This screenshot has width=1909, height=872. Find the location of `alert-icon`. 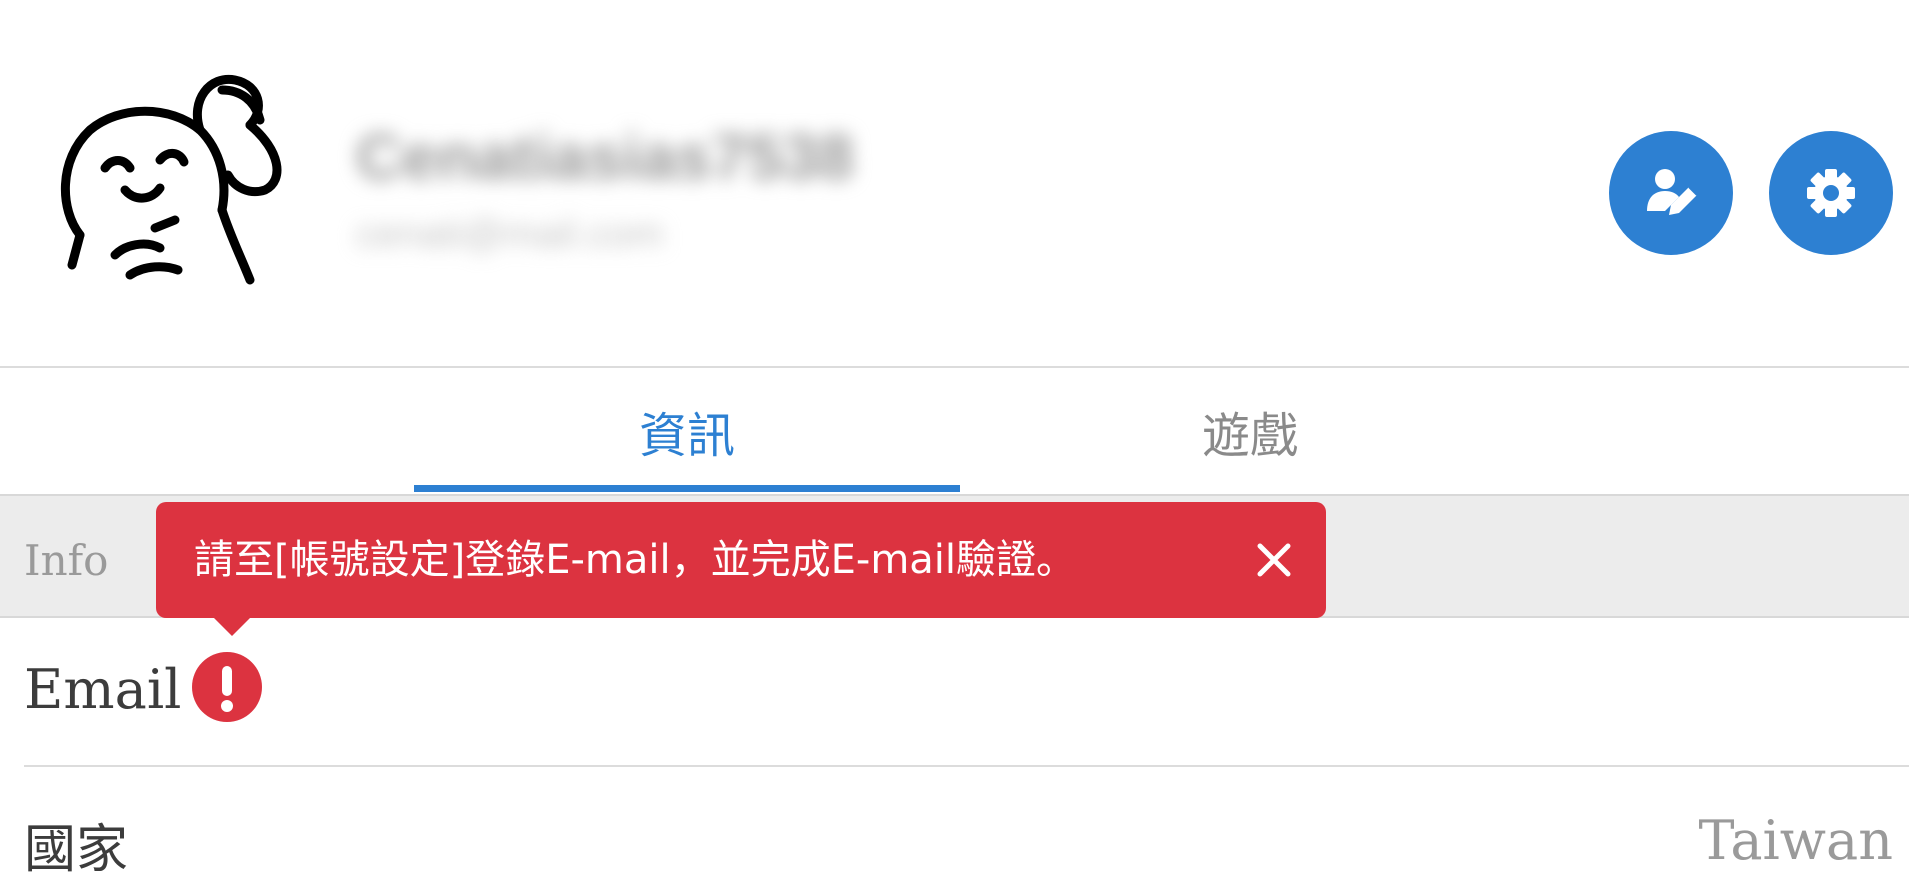

alert-icon is located at coordinates (227, 687).